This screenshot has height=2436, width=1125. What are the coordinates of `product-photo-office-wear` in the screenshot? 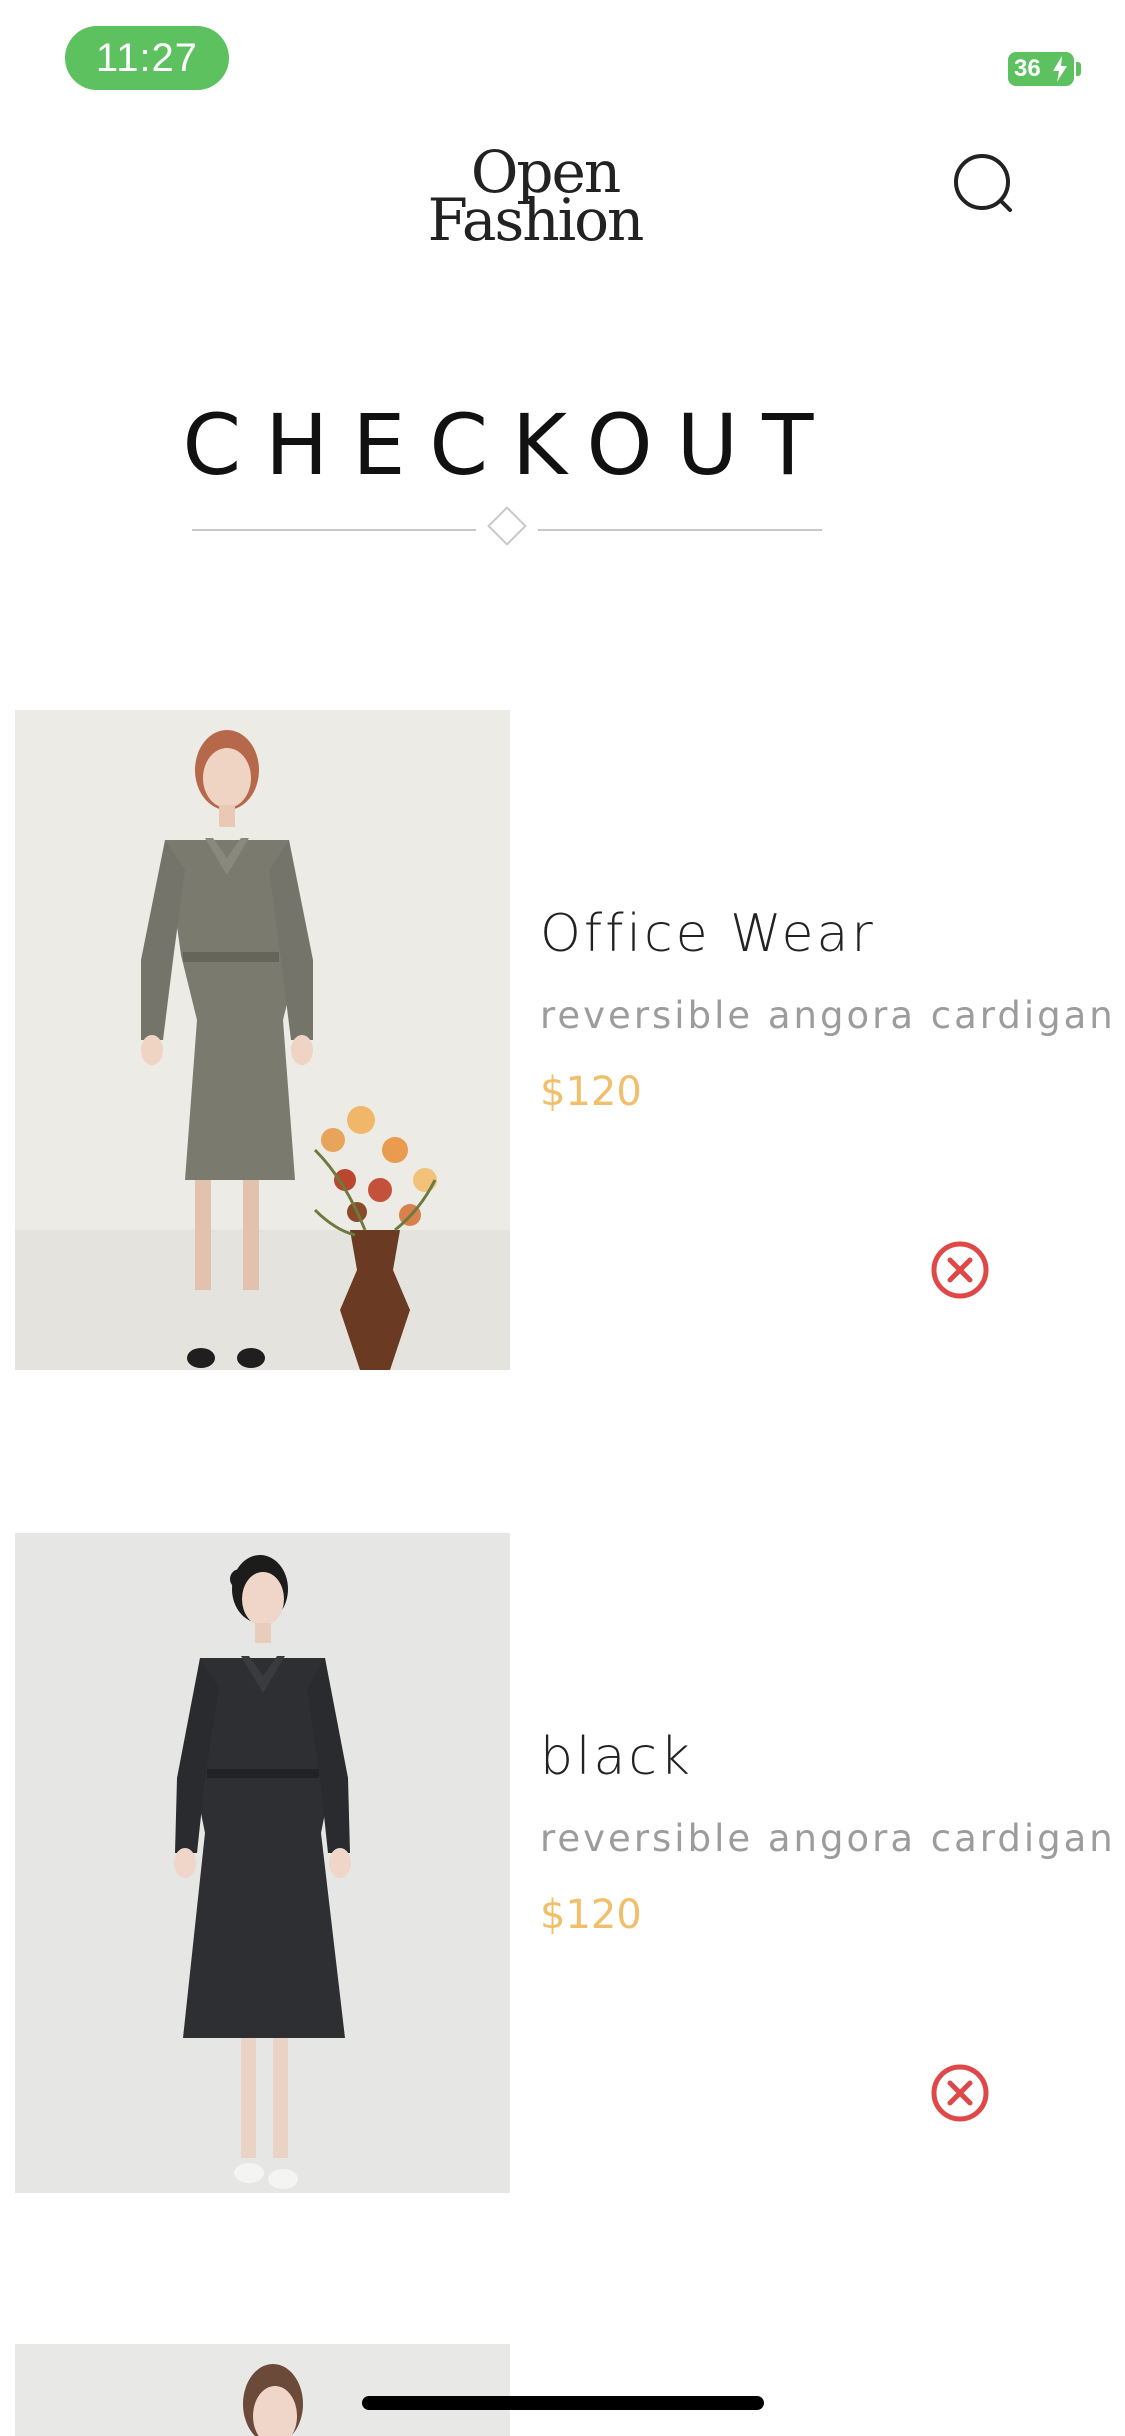 It's located at (262, 1040).